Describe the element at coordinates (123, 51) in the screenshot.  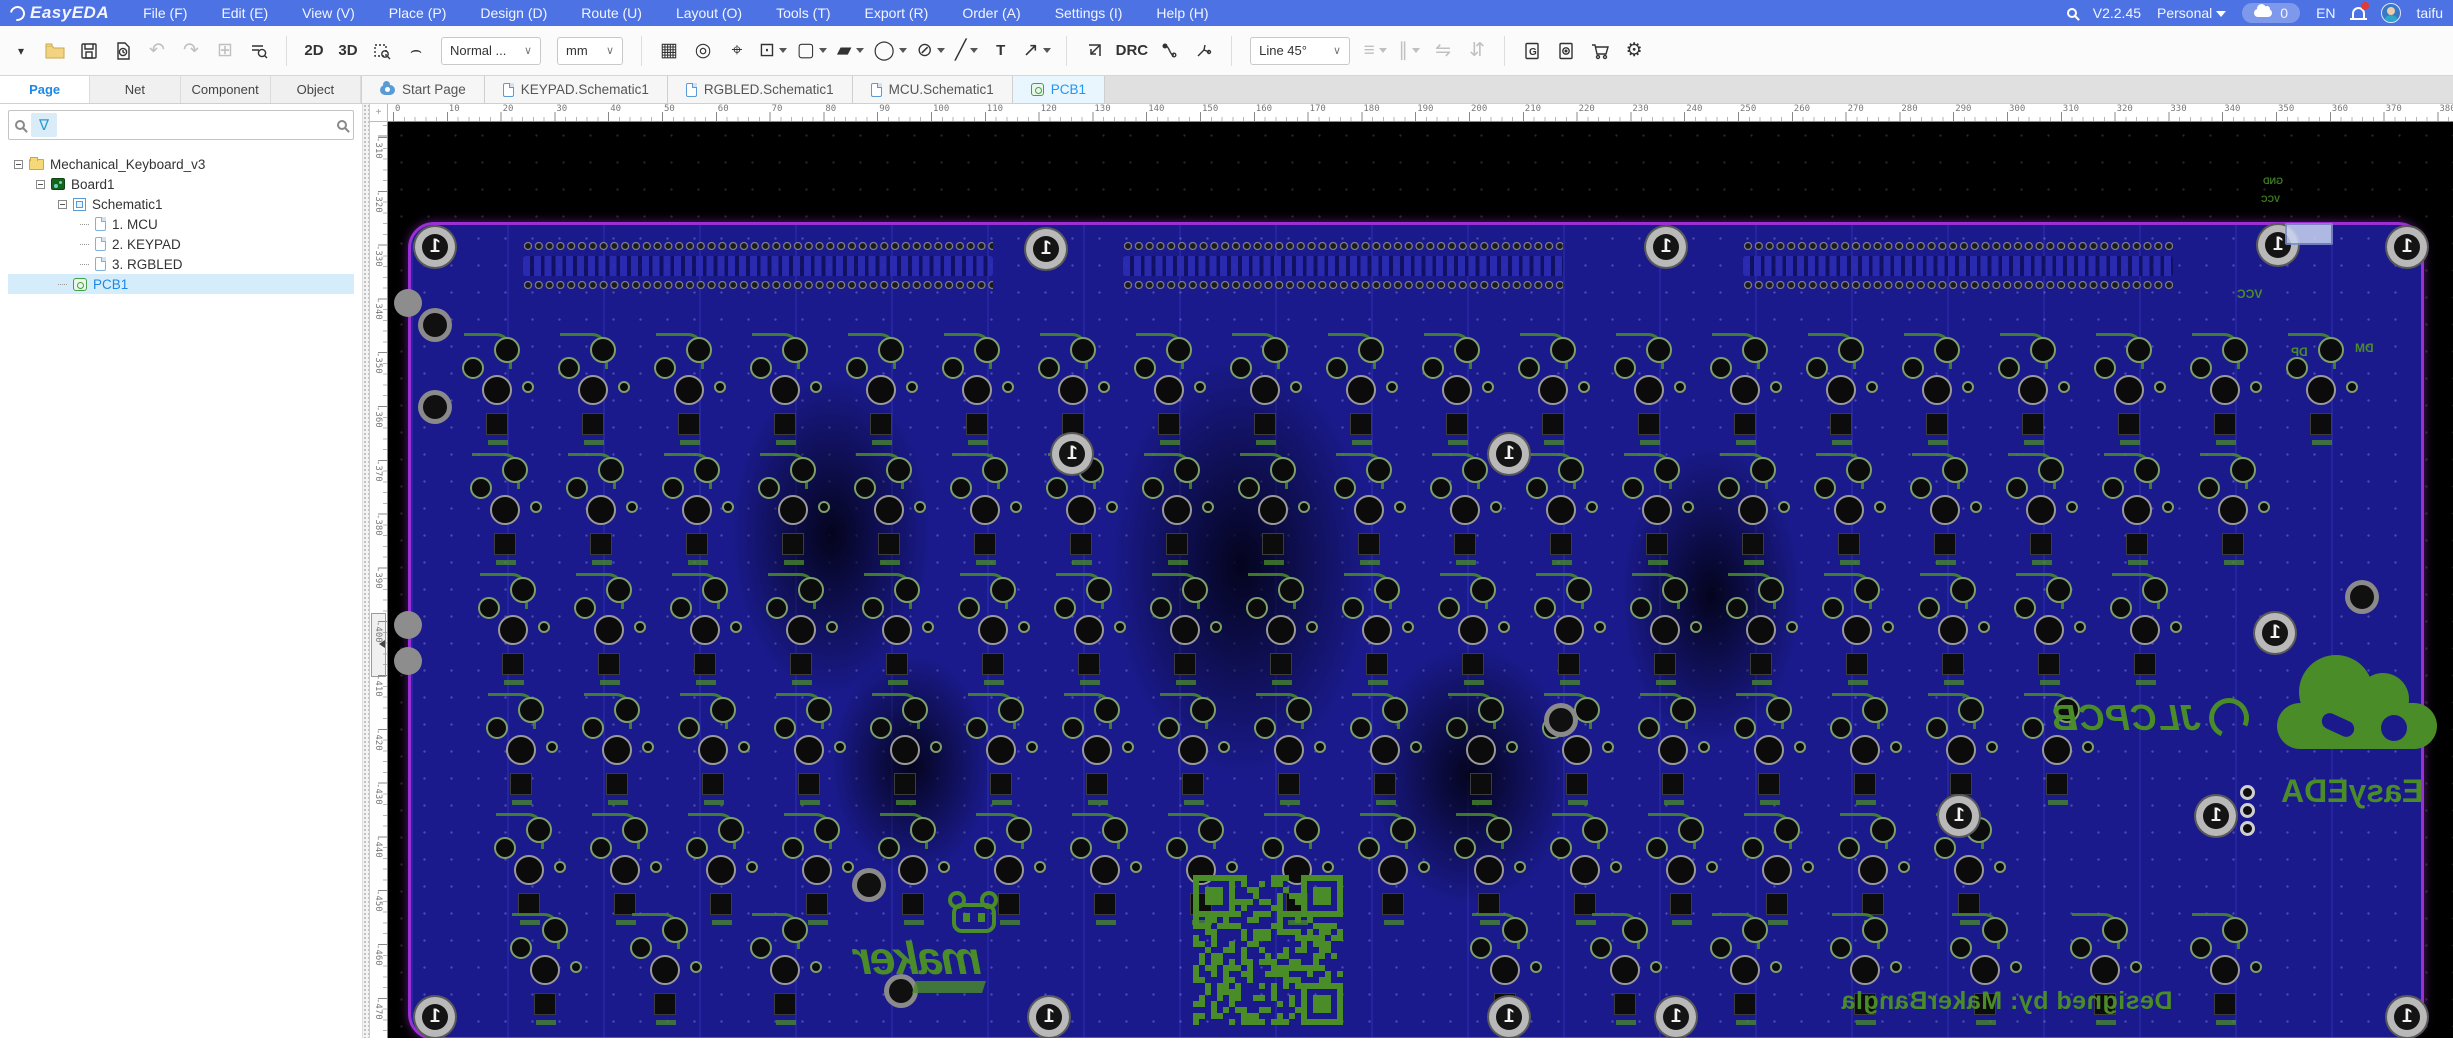
I see `file-history-button` at that location.